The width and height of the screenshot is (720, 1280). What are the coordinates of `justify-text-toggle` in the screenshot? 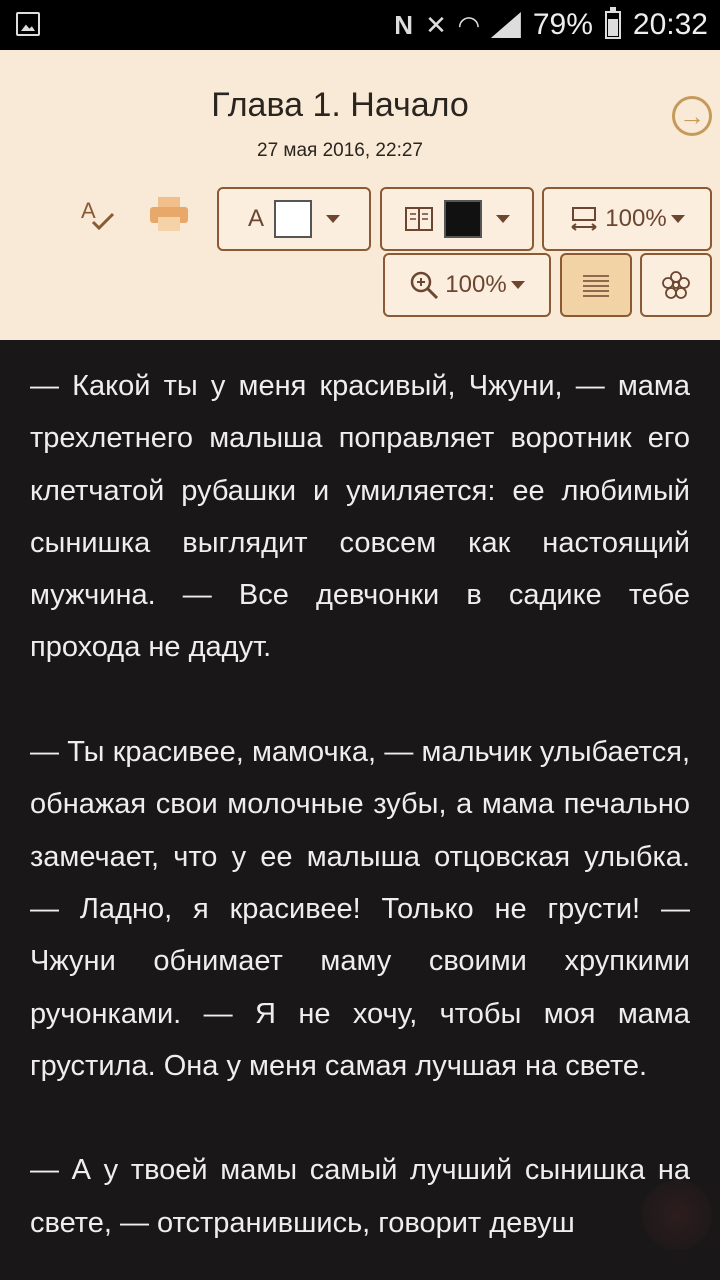 It's located at (596, 285).